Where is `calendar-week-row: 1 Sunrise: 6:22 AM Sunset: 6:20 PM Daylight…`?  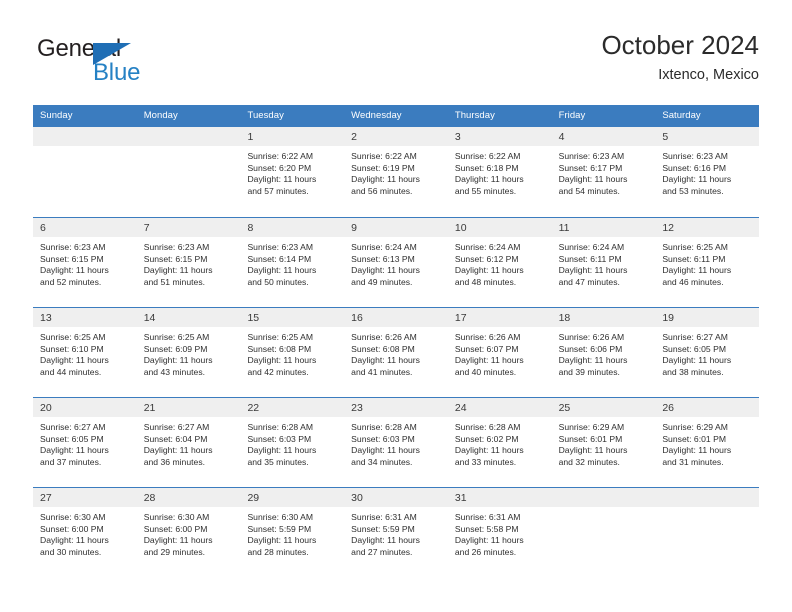
calendar-week-row: 1 Sunrise: 6:22 AM Sunset: 6:20 PM Daylight… is located at coordinates (396, 172).